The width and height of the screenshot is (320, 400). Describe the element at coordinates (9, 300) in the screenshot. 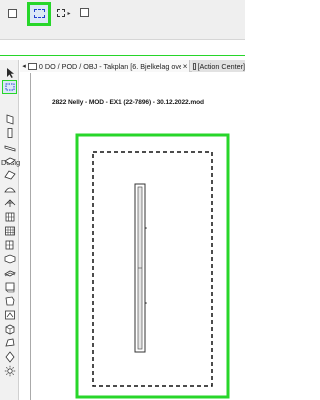

I see `zone-icon` at that location.